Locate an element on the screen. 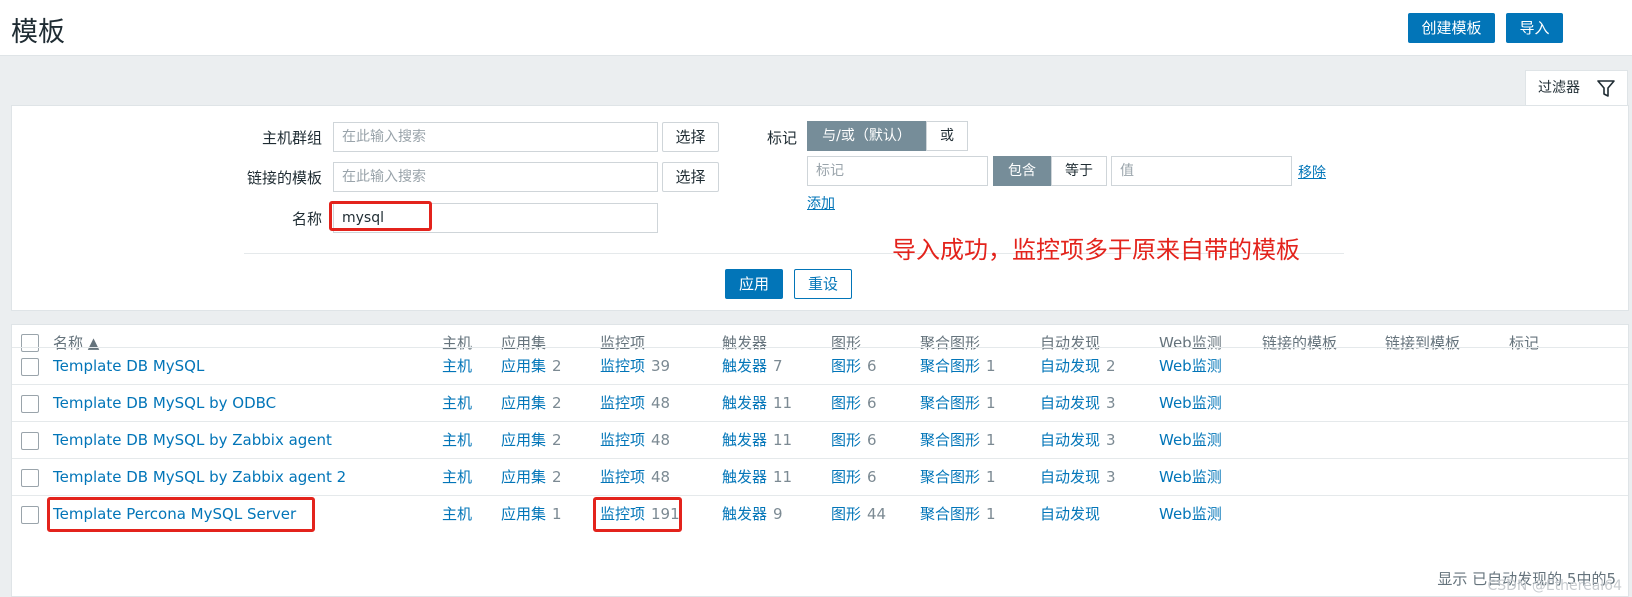 This screenshot has height=597, width=1632. cell-hosts: 主机 is located at coordinates (457, 478).